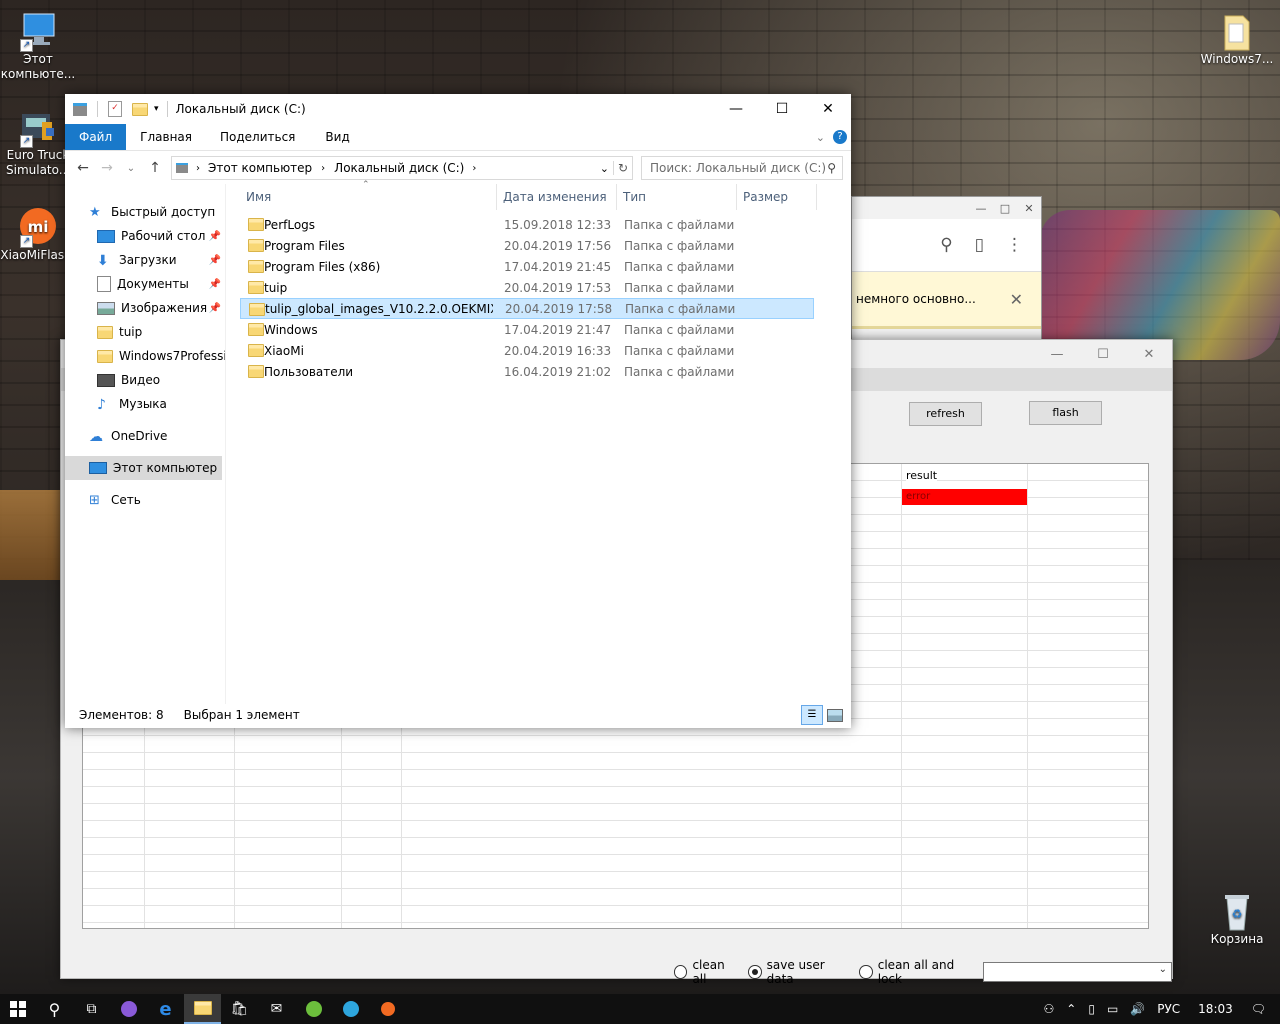 The width and height of the screenshot is (1280, 1024). What do you see at coordinates (145, 404) in the screenshot?
I see `nav-item-8: ♪ Музыка` at bounding box center [145, 404].